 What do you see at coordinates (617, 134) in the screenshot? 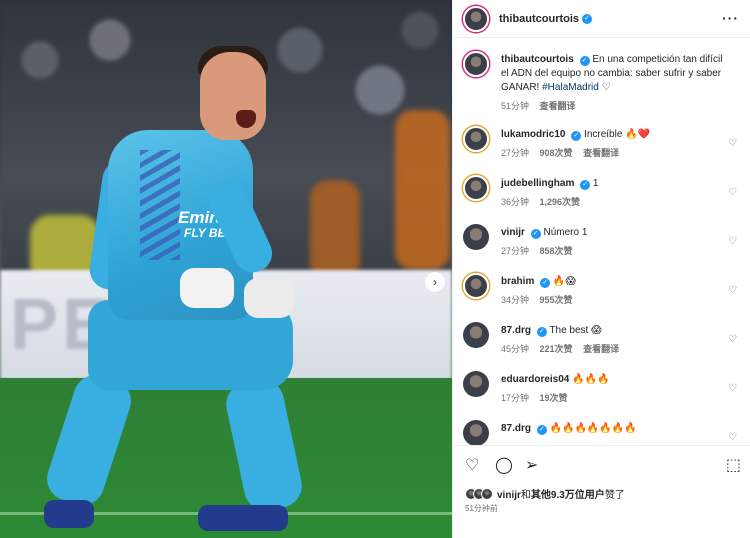
I see `comment-text: Increíble 🔥❤️` at bounding box center [617, 134].